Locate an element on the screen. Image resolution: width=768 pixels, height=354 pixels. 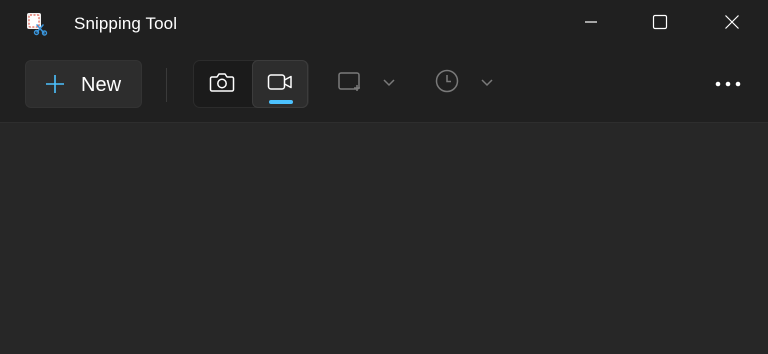
minimize-icon is located at coordinates (591, 22).